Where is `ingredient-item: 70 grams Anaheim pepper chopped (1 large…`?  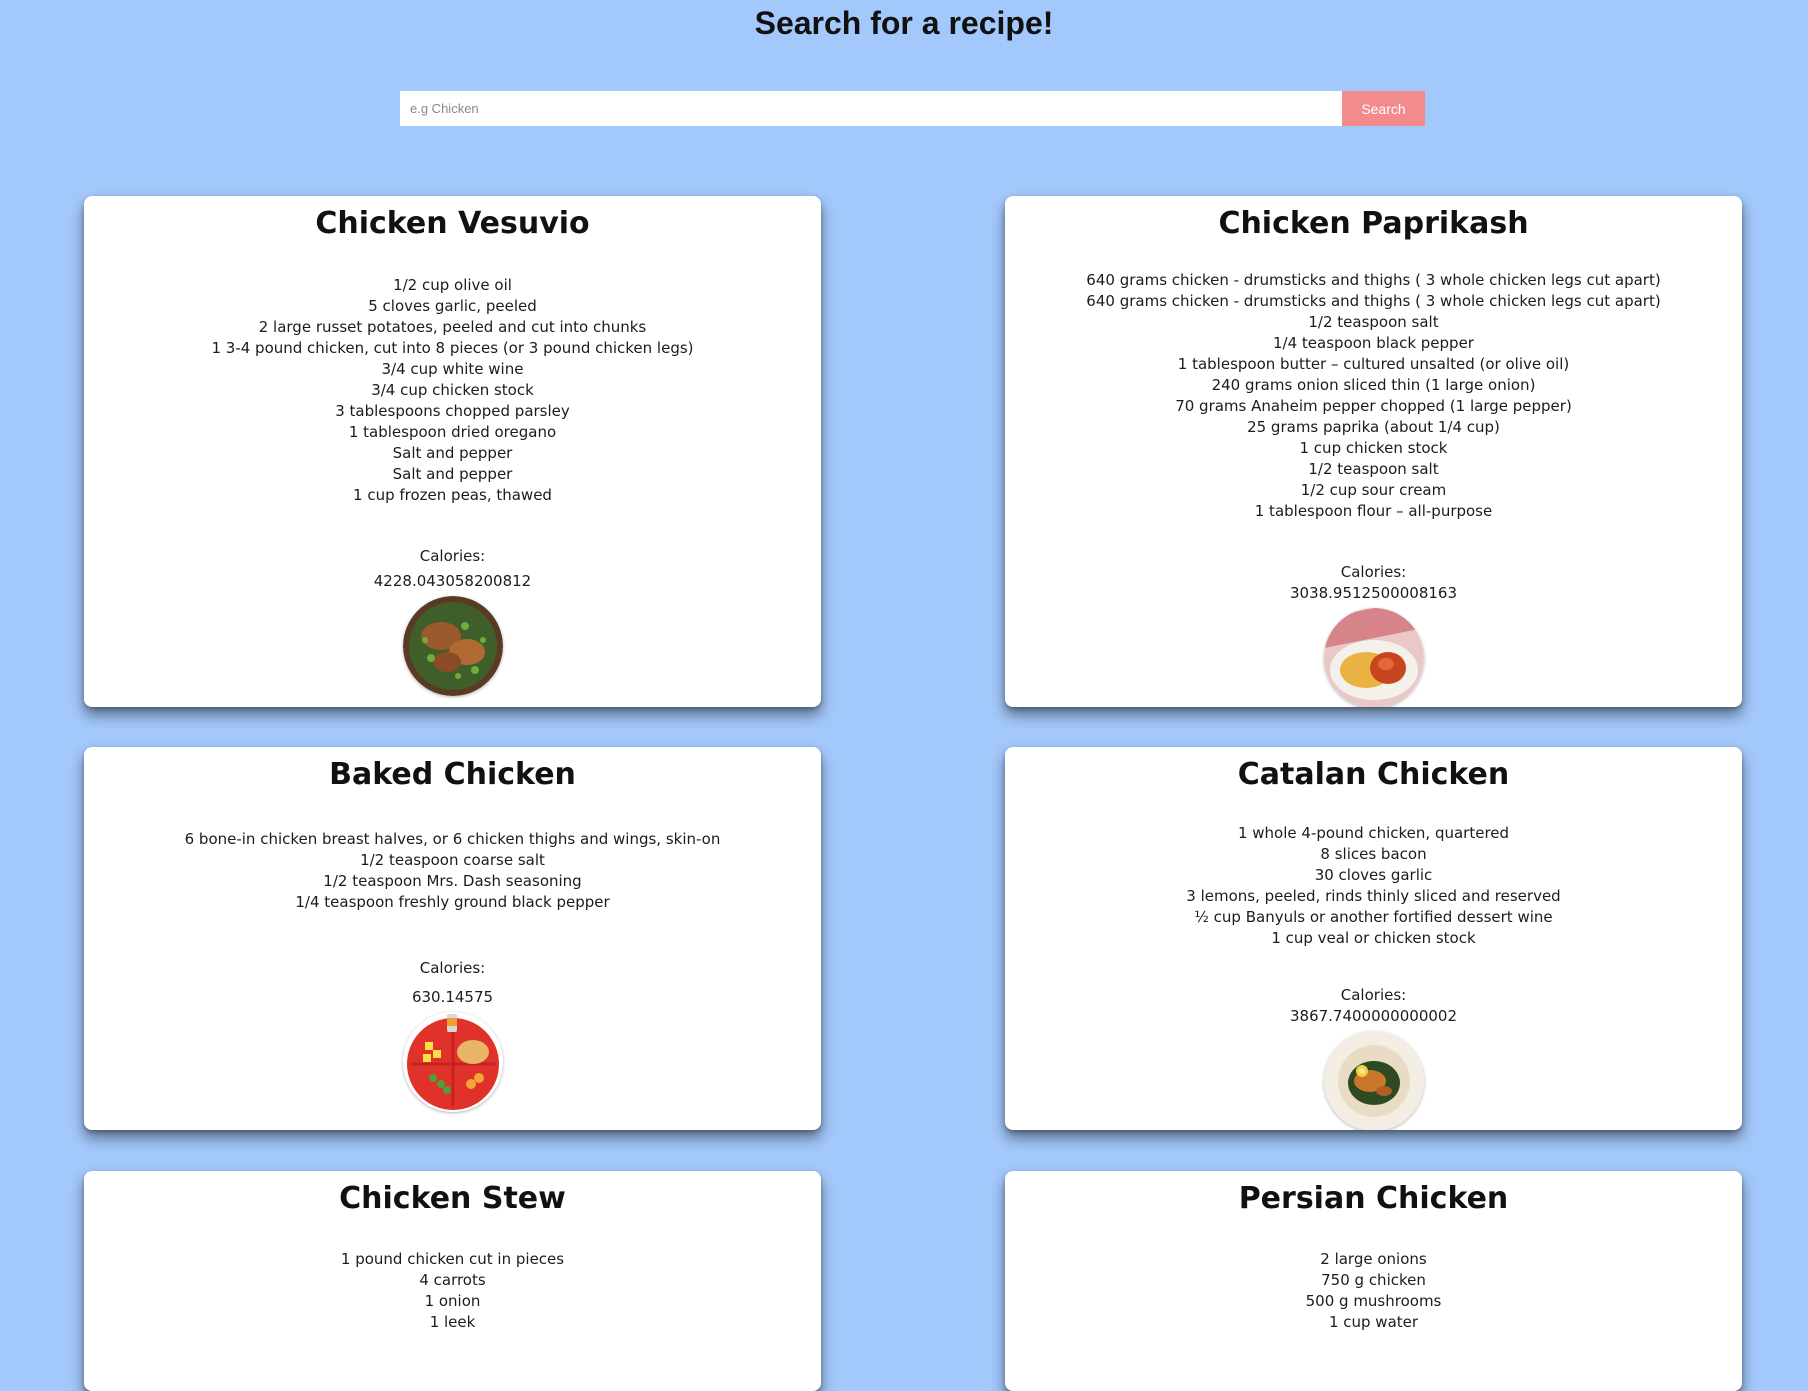 ingredient-item: 70 grams Anaheim pepper chopped (1 large… is located at coordinates (1373, 406).